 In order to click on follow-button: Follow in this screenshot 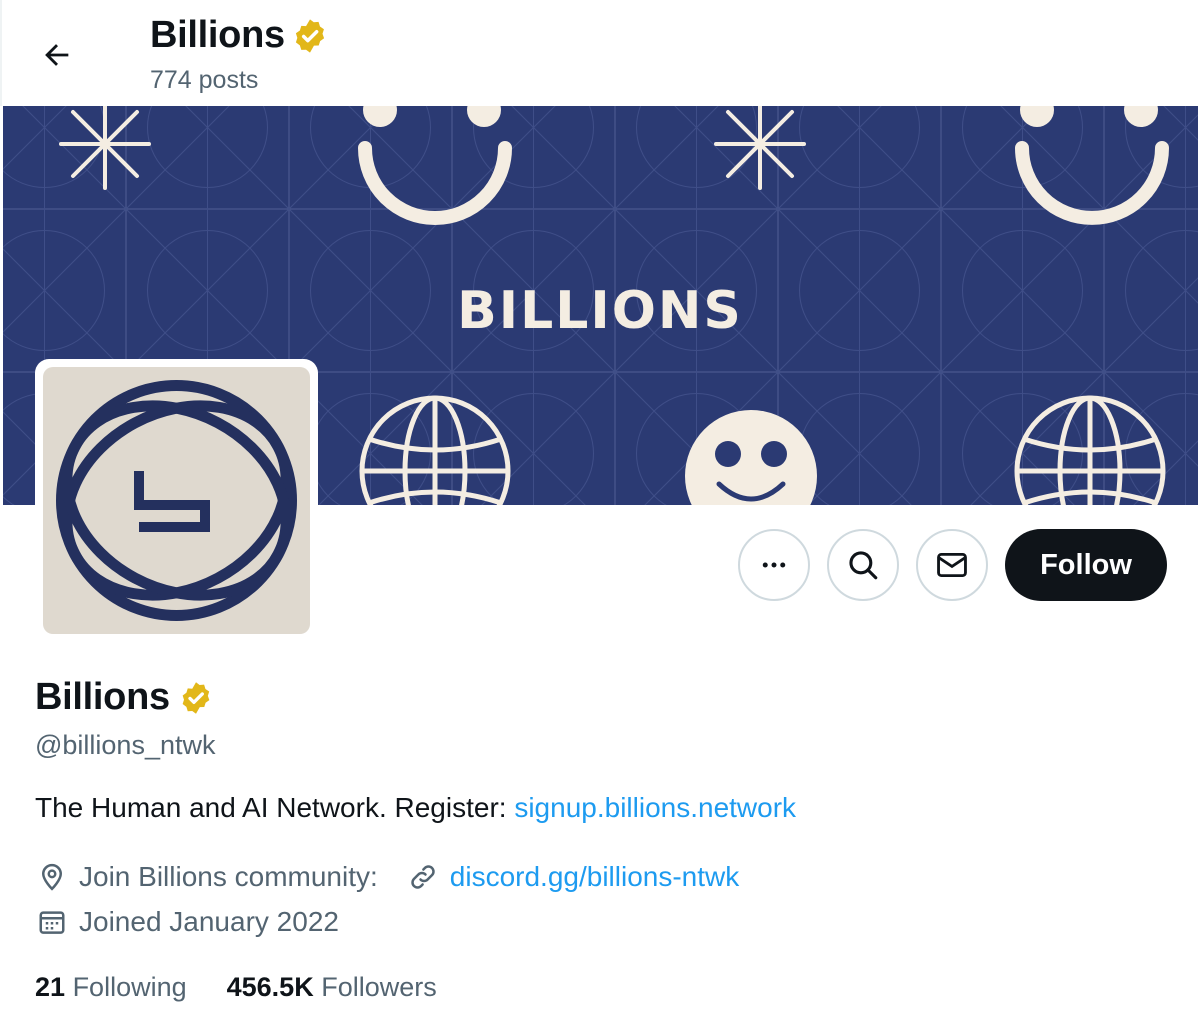, I will do `click(1086, 565)`.